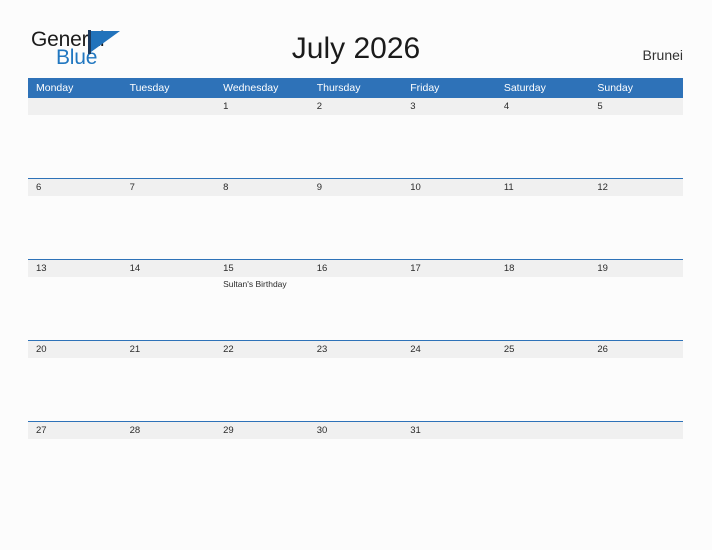 This screenshot has width=712, height=550. Describe the element at coordinates (75, 430) in the screenshot. I see `day-cell: 27` at that location.